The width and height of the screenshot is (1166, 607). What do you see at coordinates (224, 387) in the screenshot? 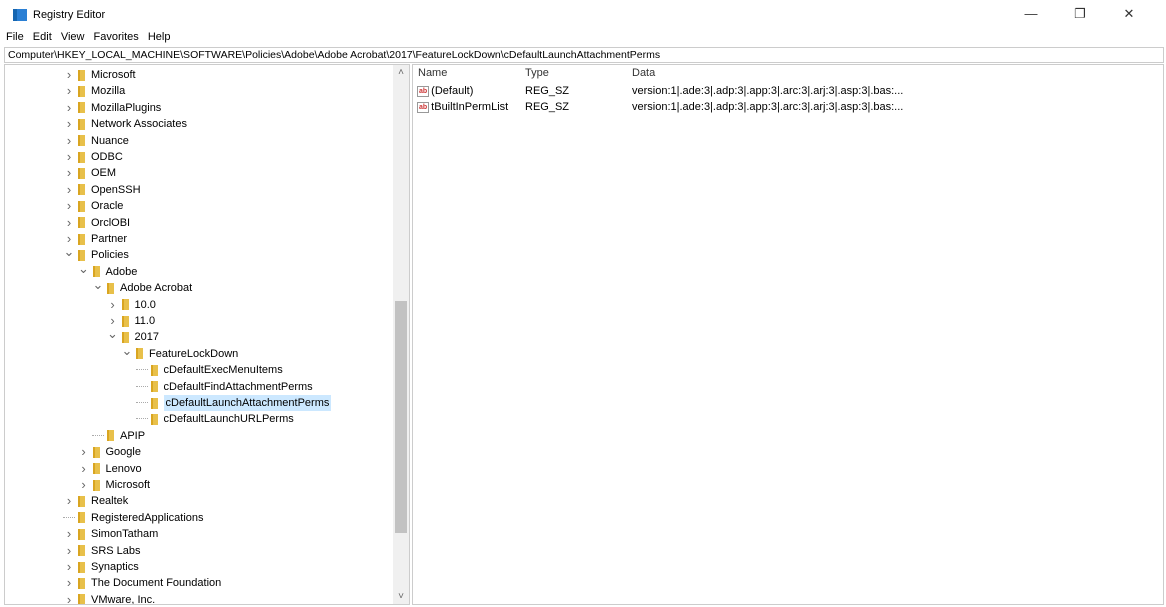
I see `tree-item: cDefaultFindAttachmentPerms` at bounding box center [224, 387].